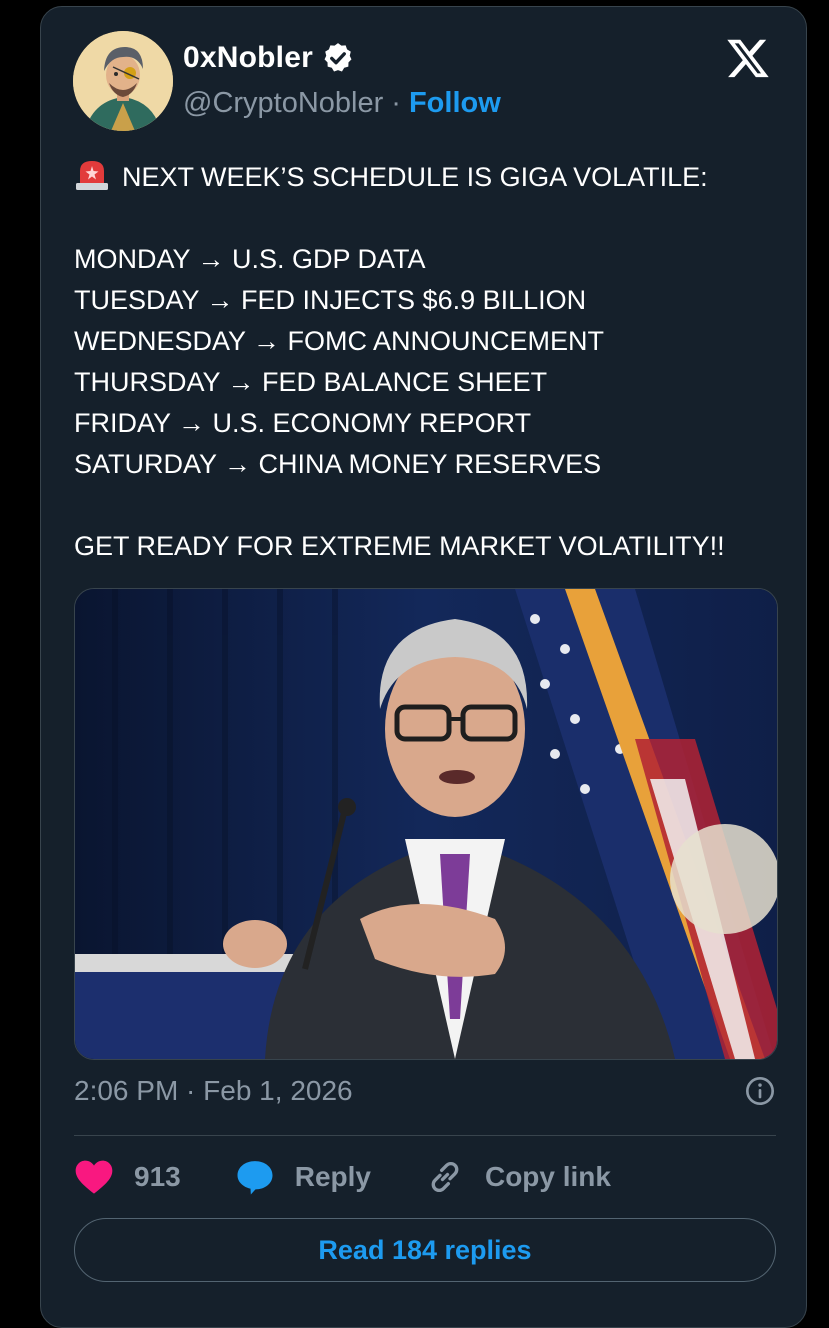  What do you see at coordinates (339, 341) in the screenshot?
I see `schedule-line: WEDNESDAY → FOMC ANNOUNCEMENT` at bounding box center [339, 341].